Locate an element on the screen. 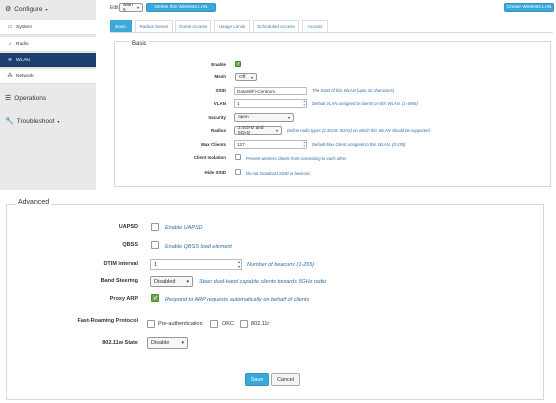 The image size is (556, 403). radios-label: Radios is located at coordinates (218, 130).